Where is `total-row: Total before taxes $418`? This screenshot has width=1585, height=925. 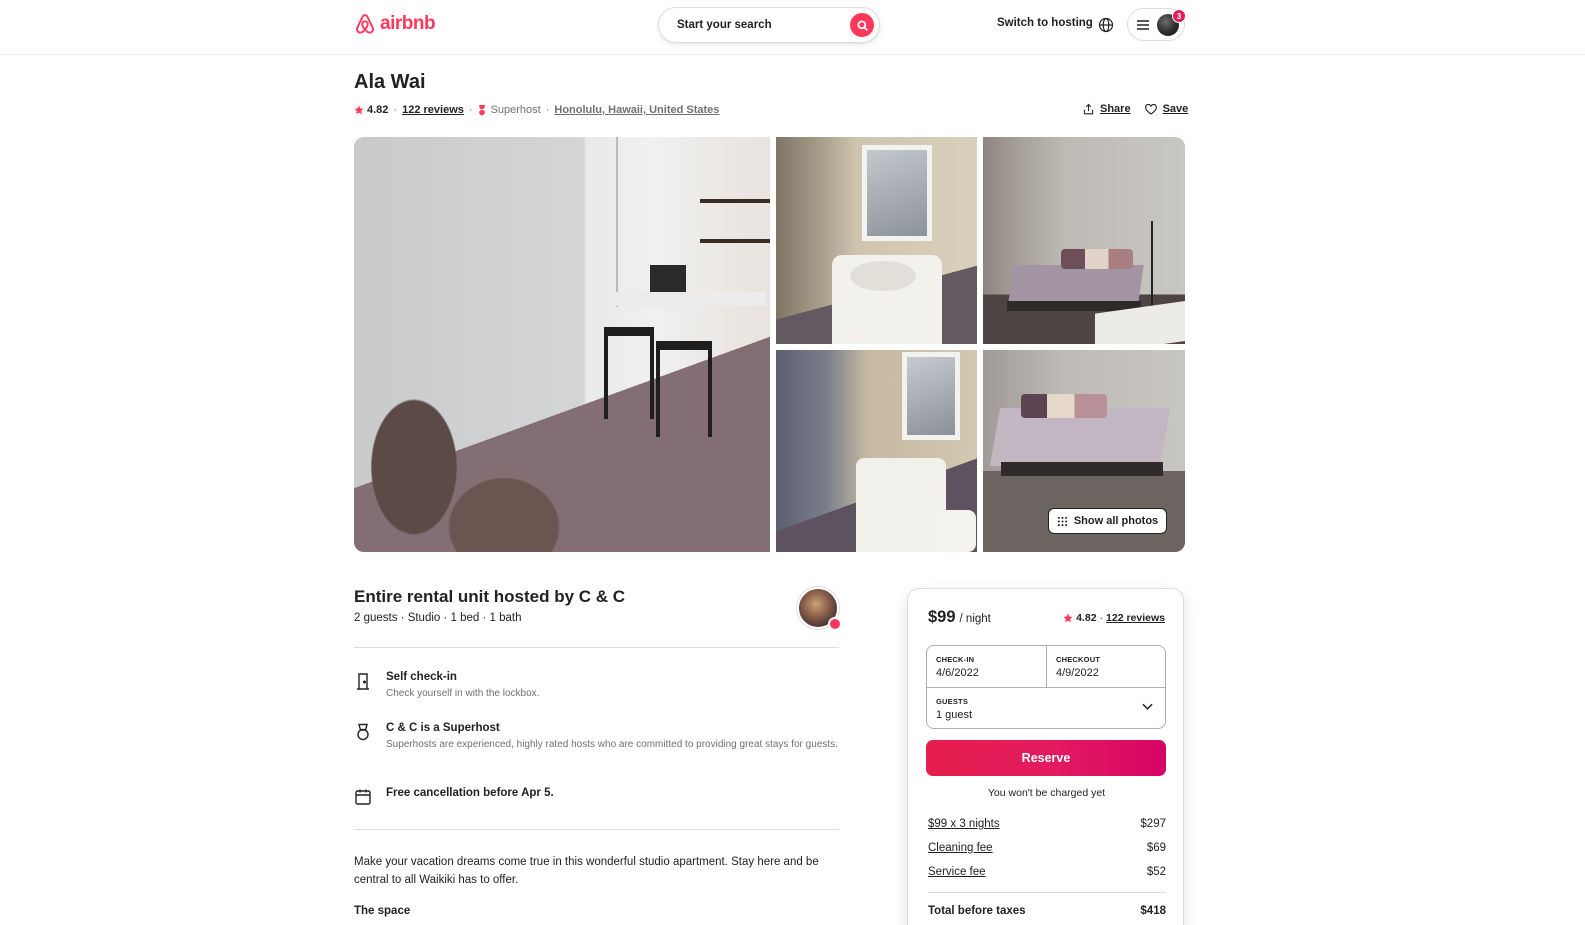 total-row: Total before taxes $418 is located at coordinates (1047, 911).